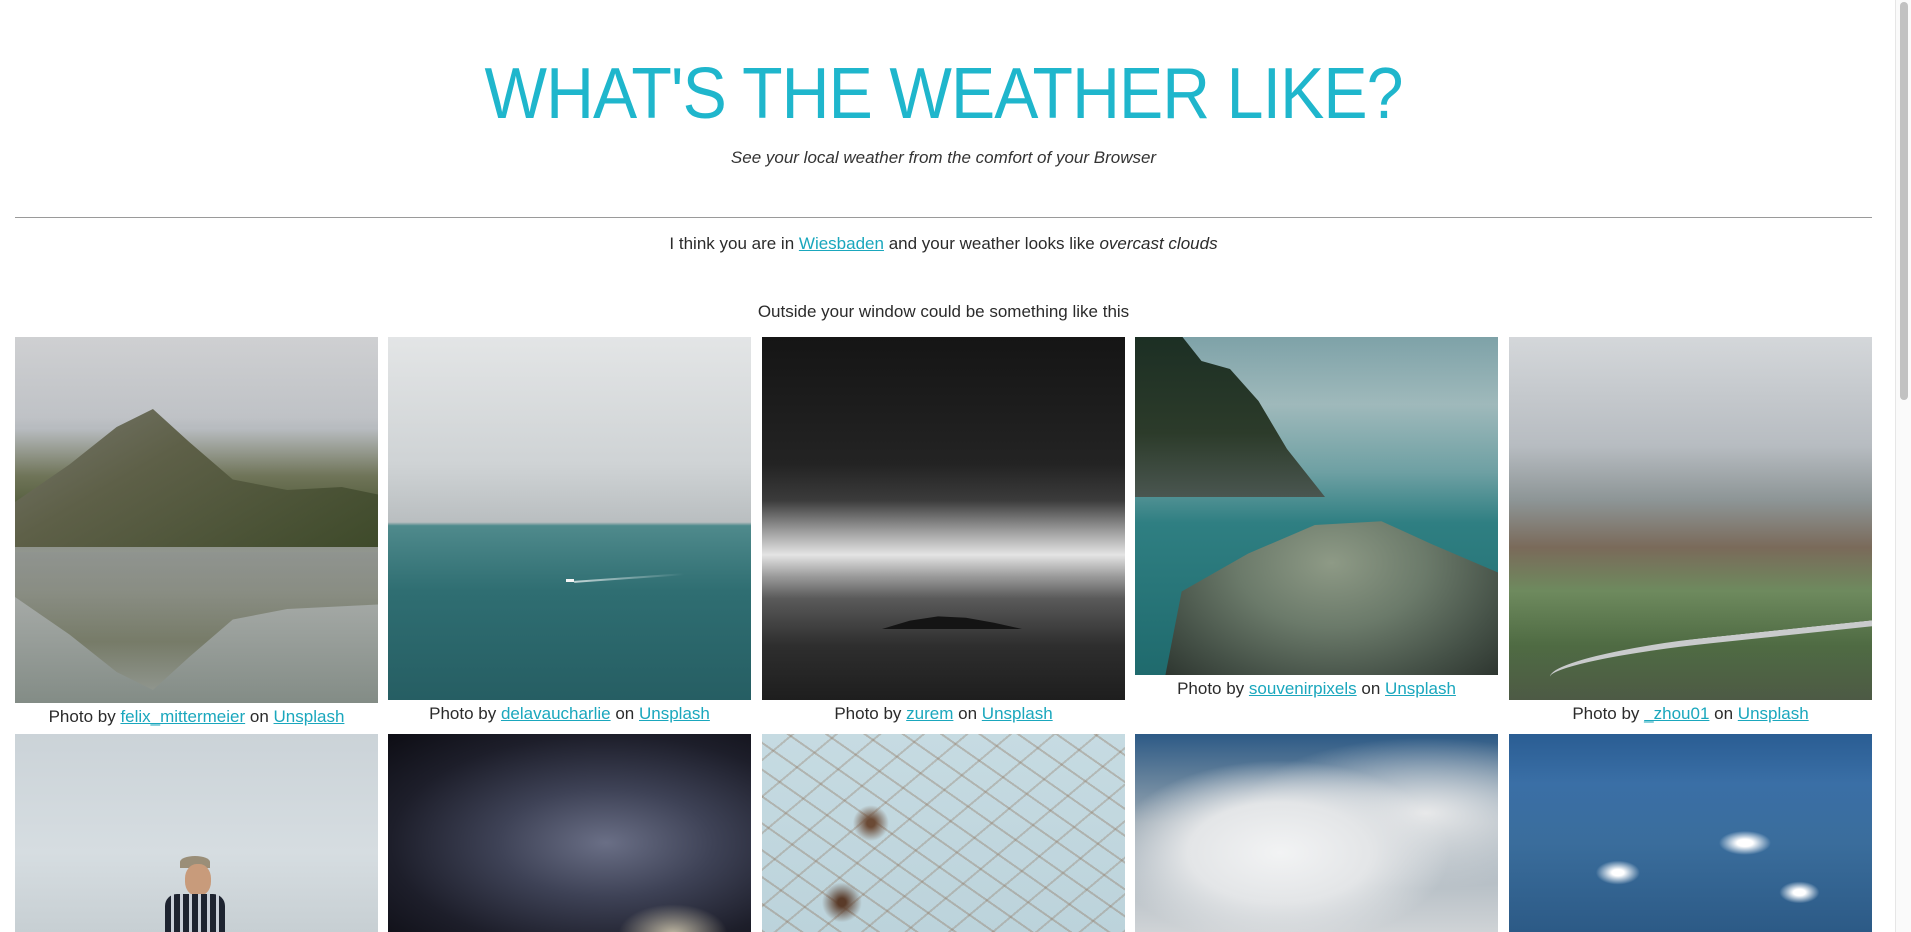 The width and height of the screenshot is (1911, 932). What do you see at coordinates (943, 217) in the screenshot?
I see `divider` at bounding box center [943, 217].